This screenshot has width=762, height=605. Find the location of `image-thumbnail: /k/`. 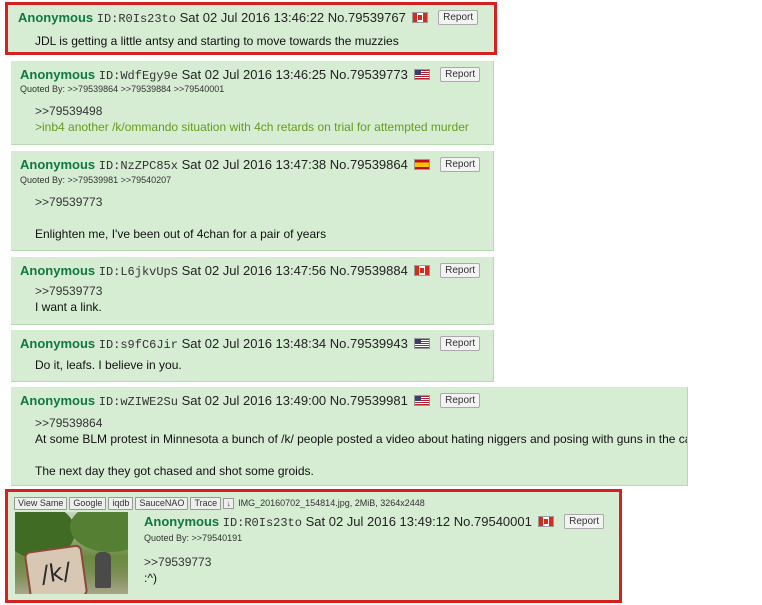

image-thumbnail: /k/ is located at coordinates (71, 553).